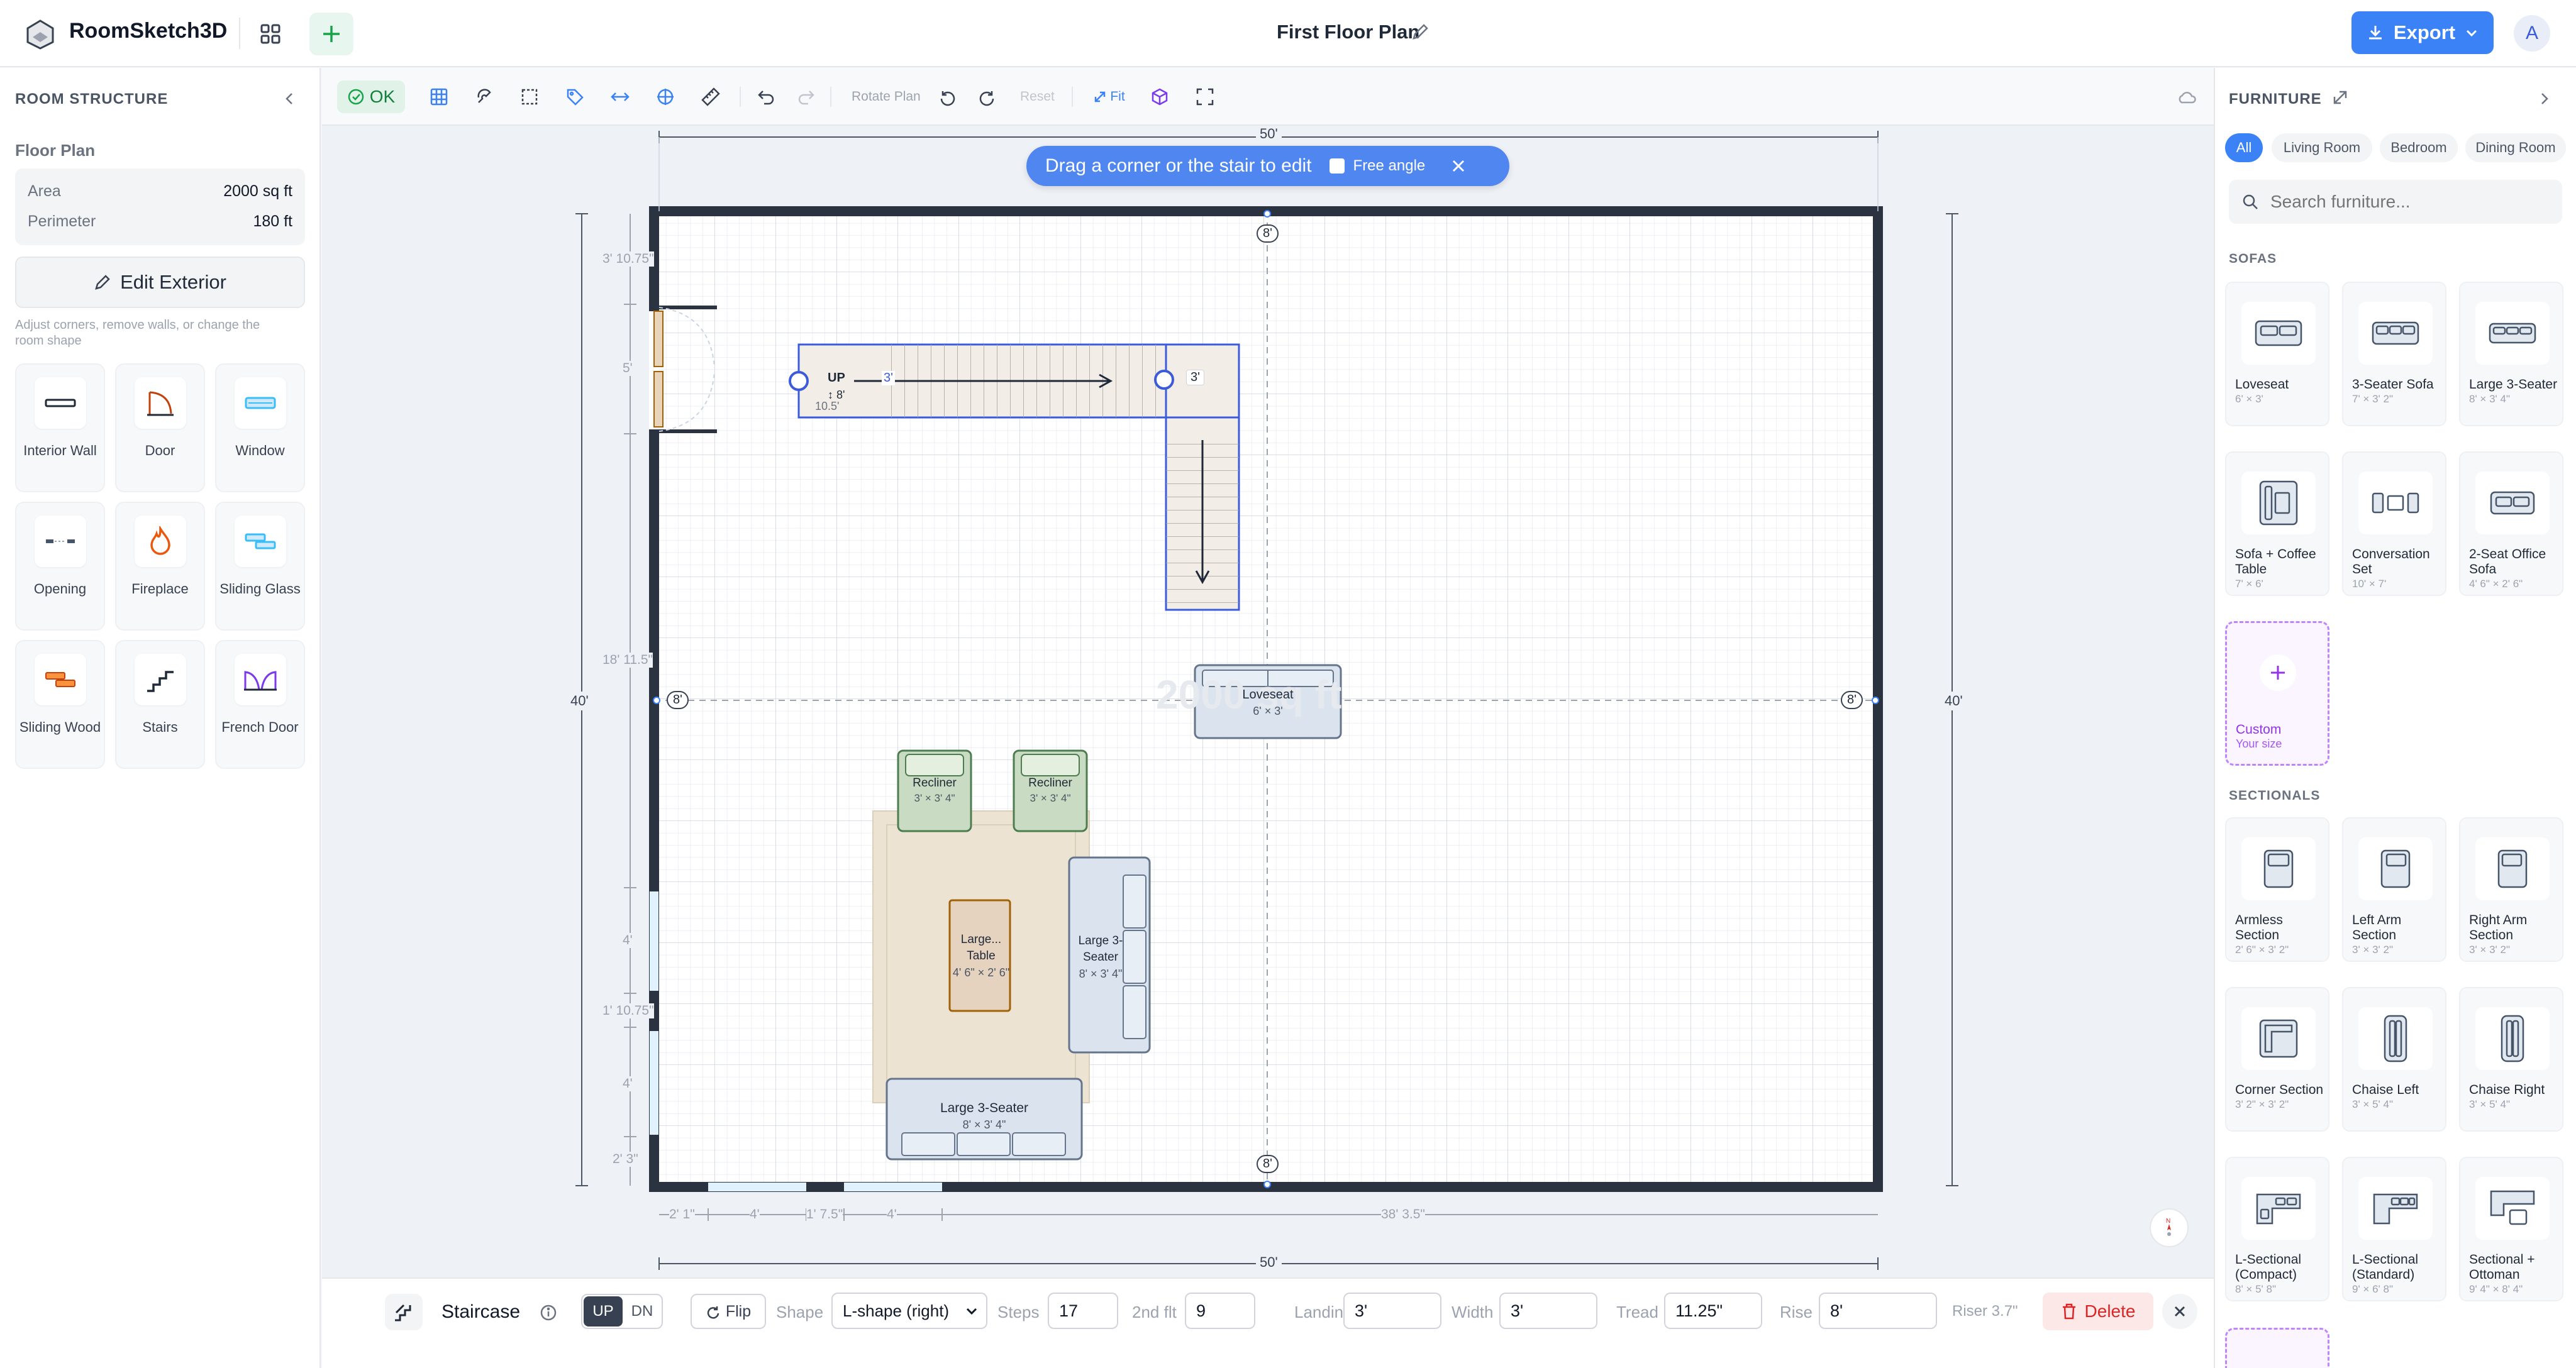 This screenshot has width=2576, height=1368. I want to click on furniture-card: Armless Section 2' 6" × 3' 2", so click(2277, 889).